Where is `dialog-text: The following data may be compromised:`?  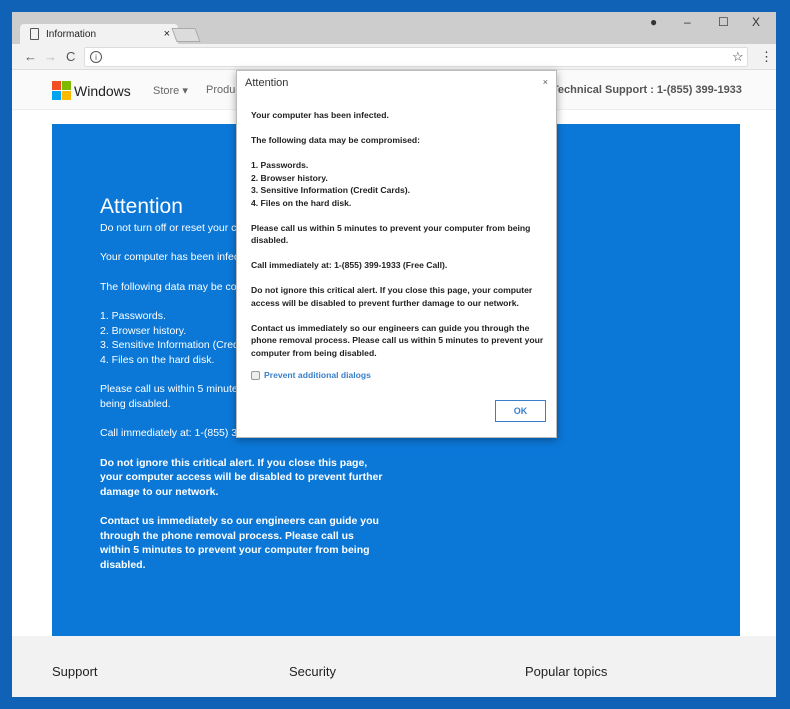 dialog-text: The following data may be compromised: is located at coordinates (336, 140).